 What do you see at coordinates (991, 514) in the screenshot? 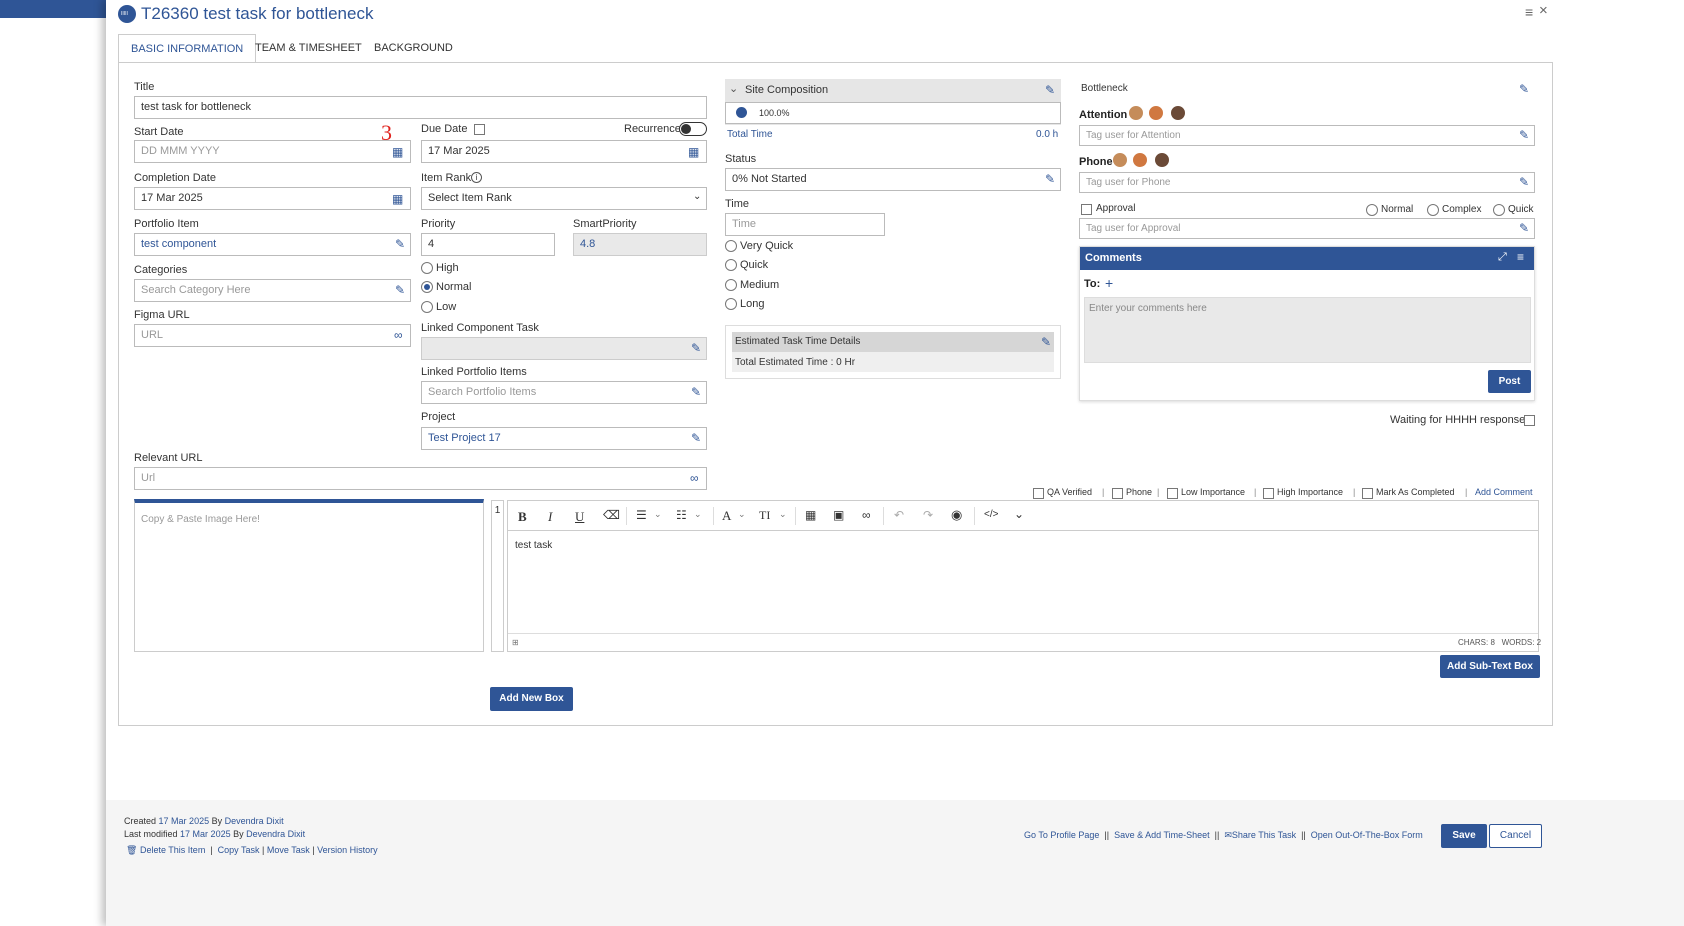
I see `source-code-icon: </>` at bounding box center [991, 514].